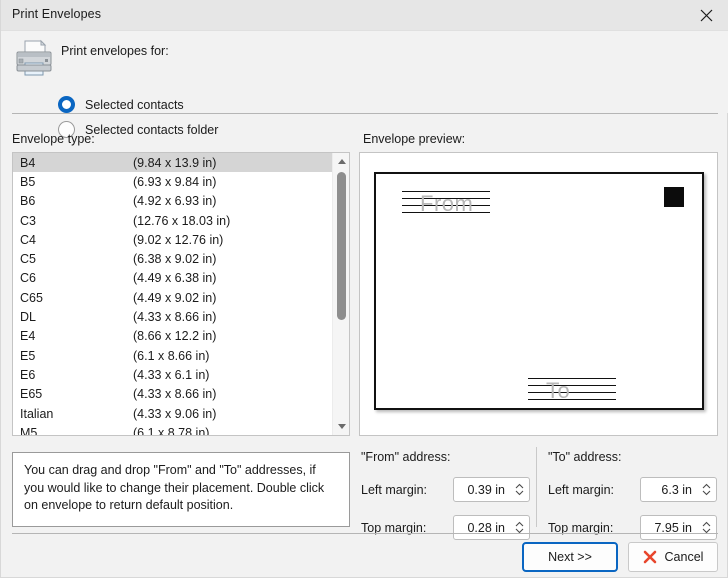 The width and height of the screenshot is (728, 578). I want to click on envelope-name: B5, so click(28, 181).